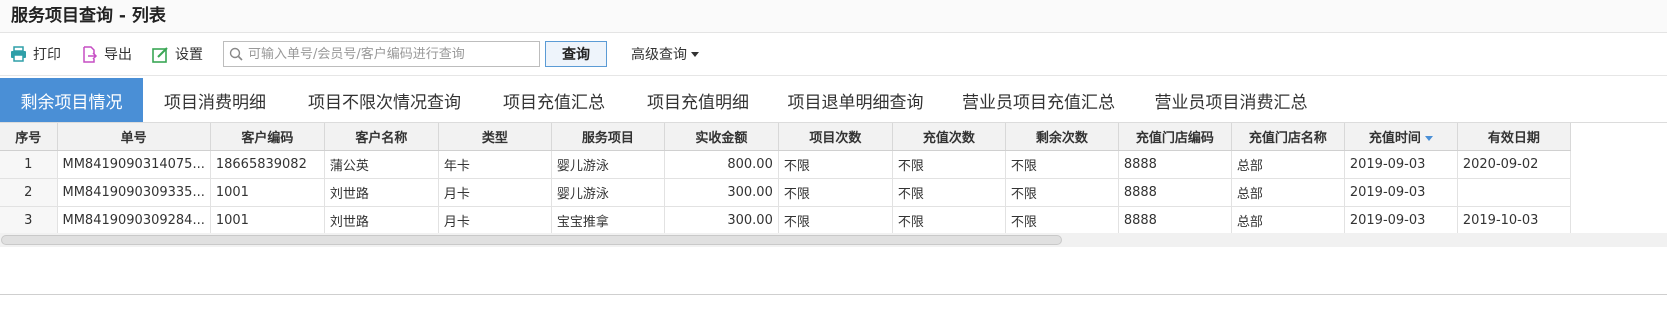 Image resolution: width=1667 pixels, height=316 pixels. I want to click on column-header: 实收金额, so click(721, 137).